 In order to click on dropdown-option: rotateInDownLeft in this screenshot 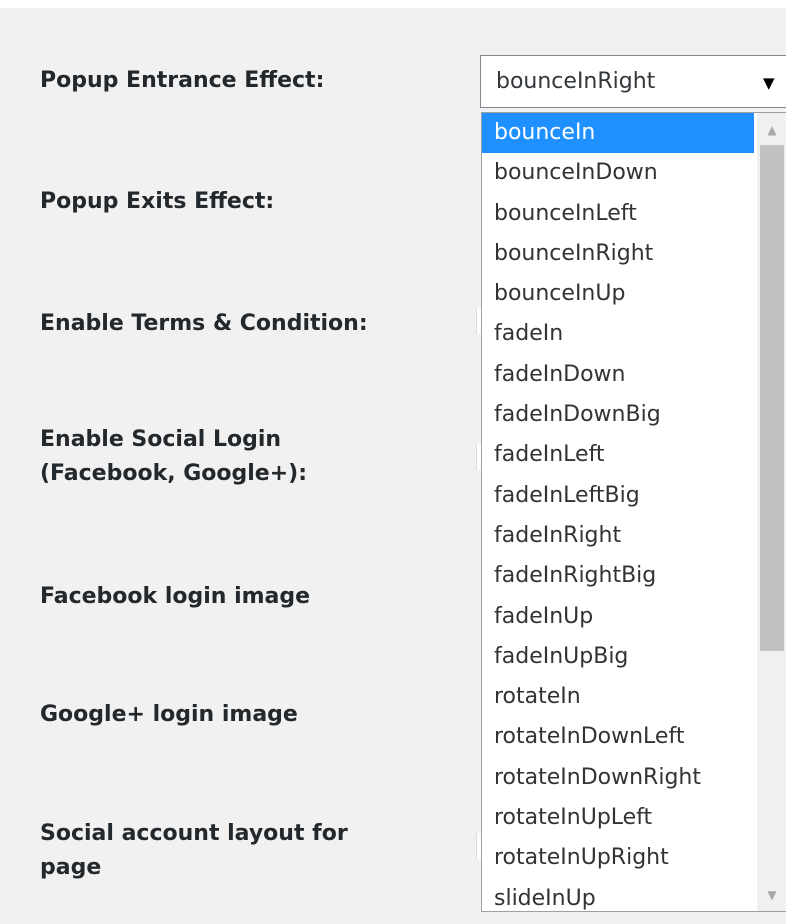, I will do `click(618, 737)`.